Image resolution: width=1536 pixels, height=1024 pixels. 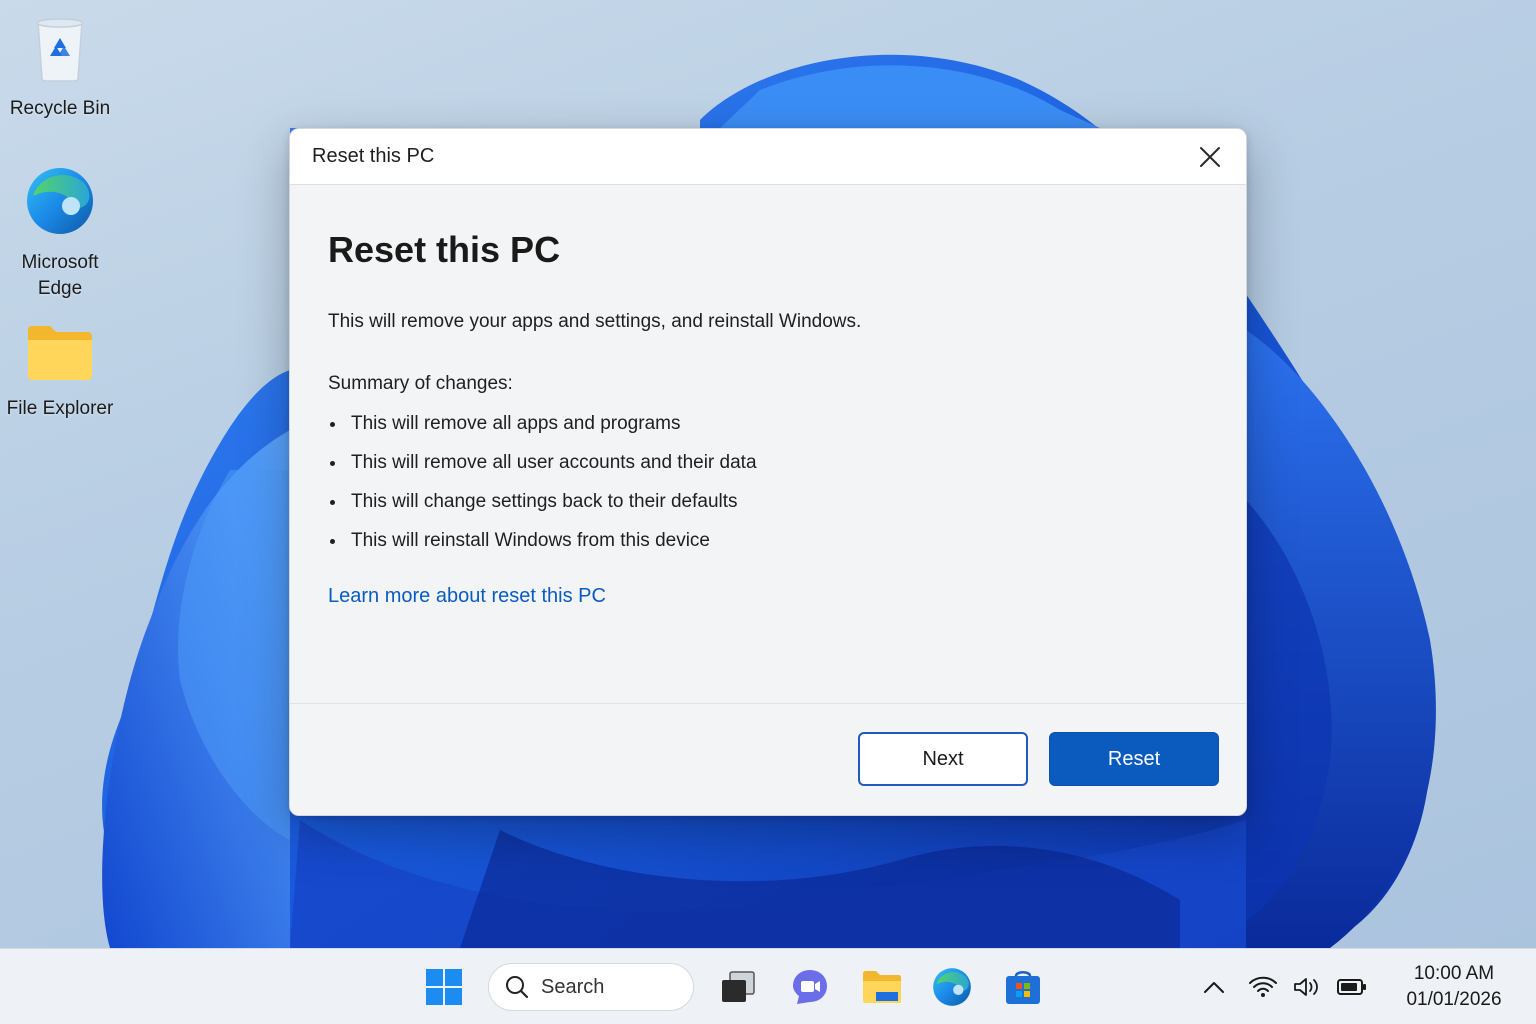 I want to click on store-icon, so click(x=1023, y=987).